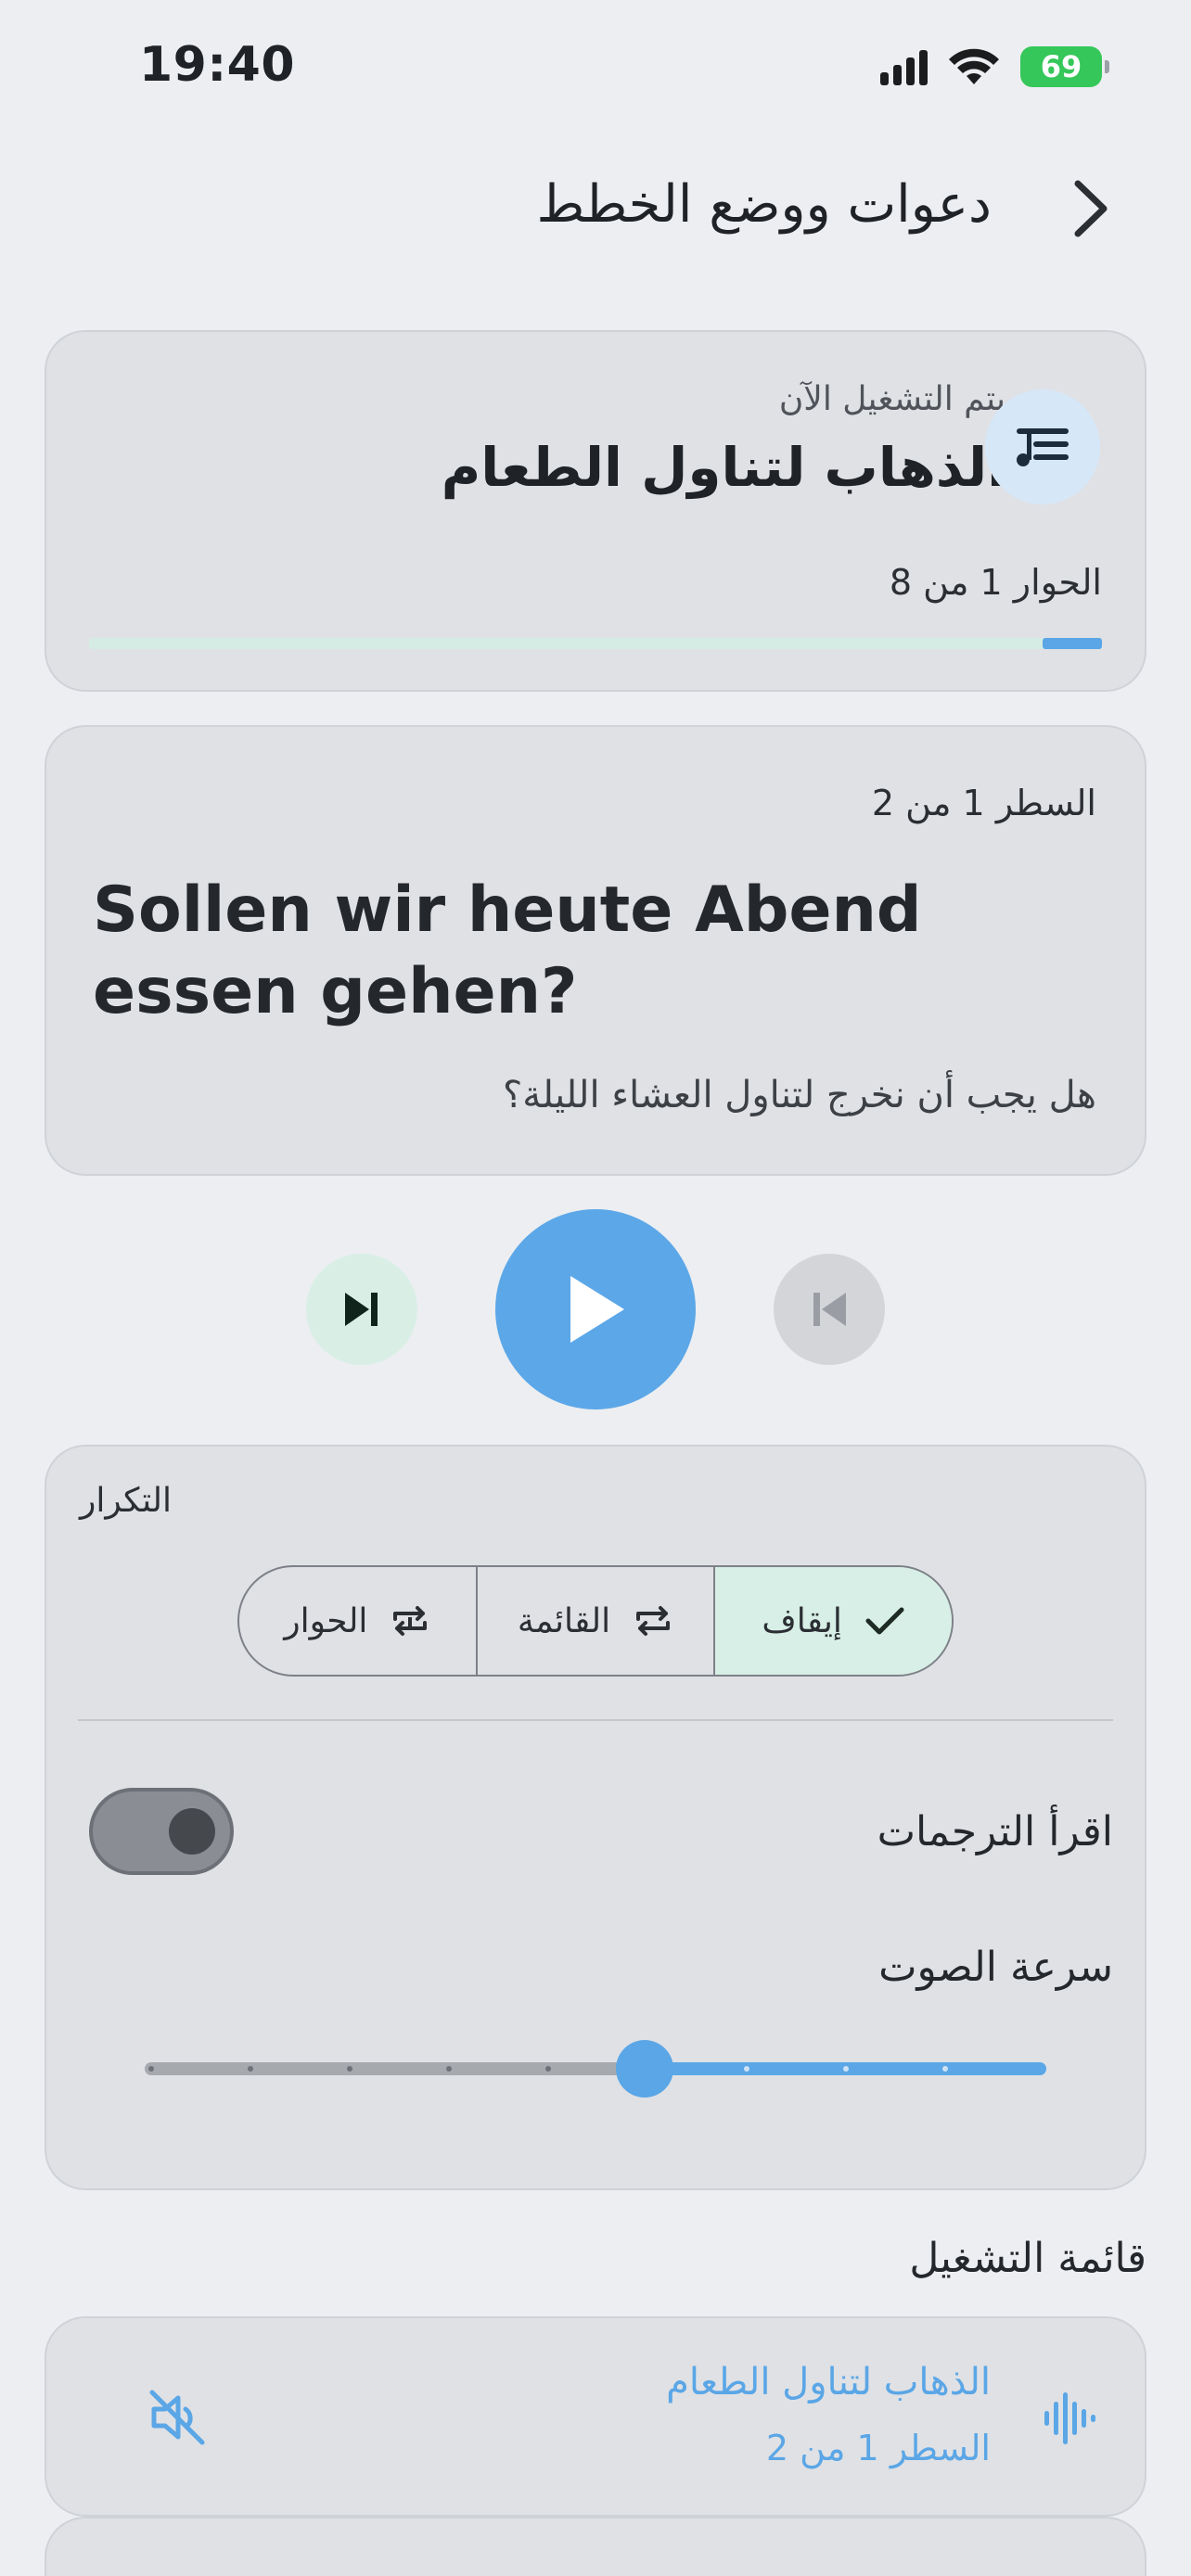 The image size is (1191, 2576). I want to click on speed-slider-thumb, so click(644, 2069).